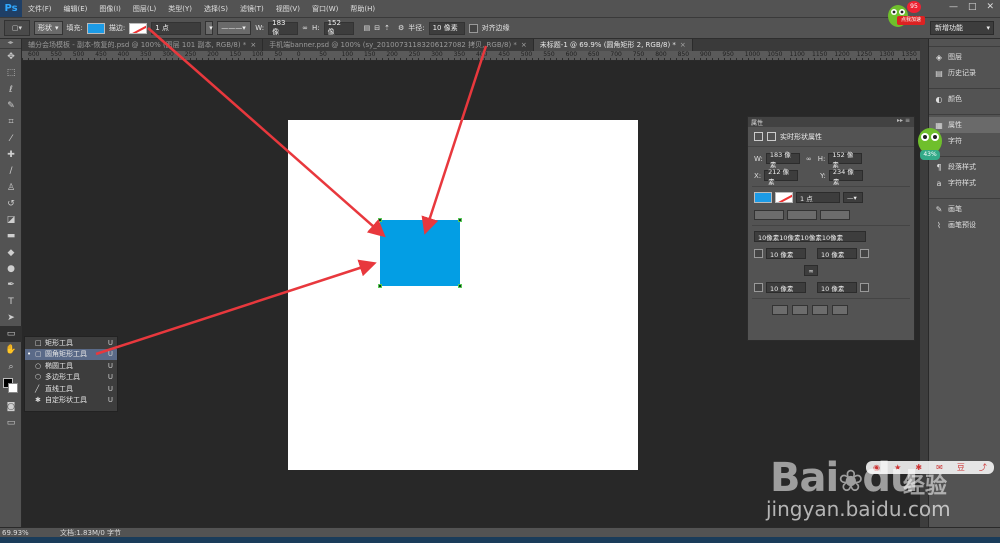  What do you see at coordinates (11, 187) in the screenshot?
I see `stamp-icon: ♙` at bounding box center [11, 187].